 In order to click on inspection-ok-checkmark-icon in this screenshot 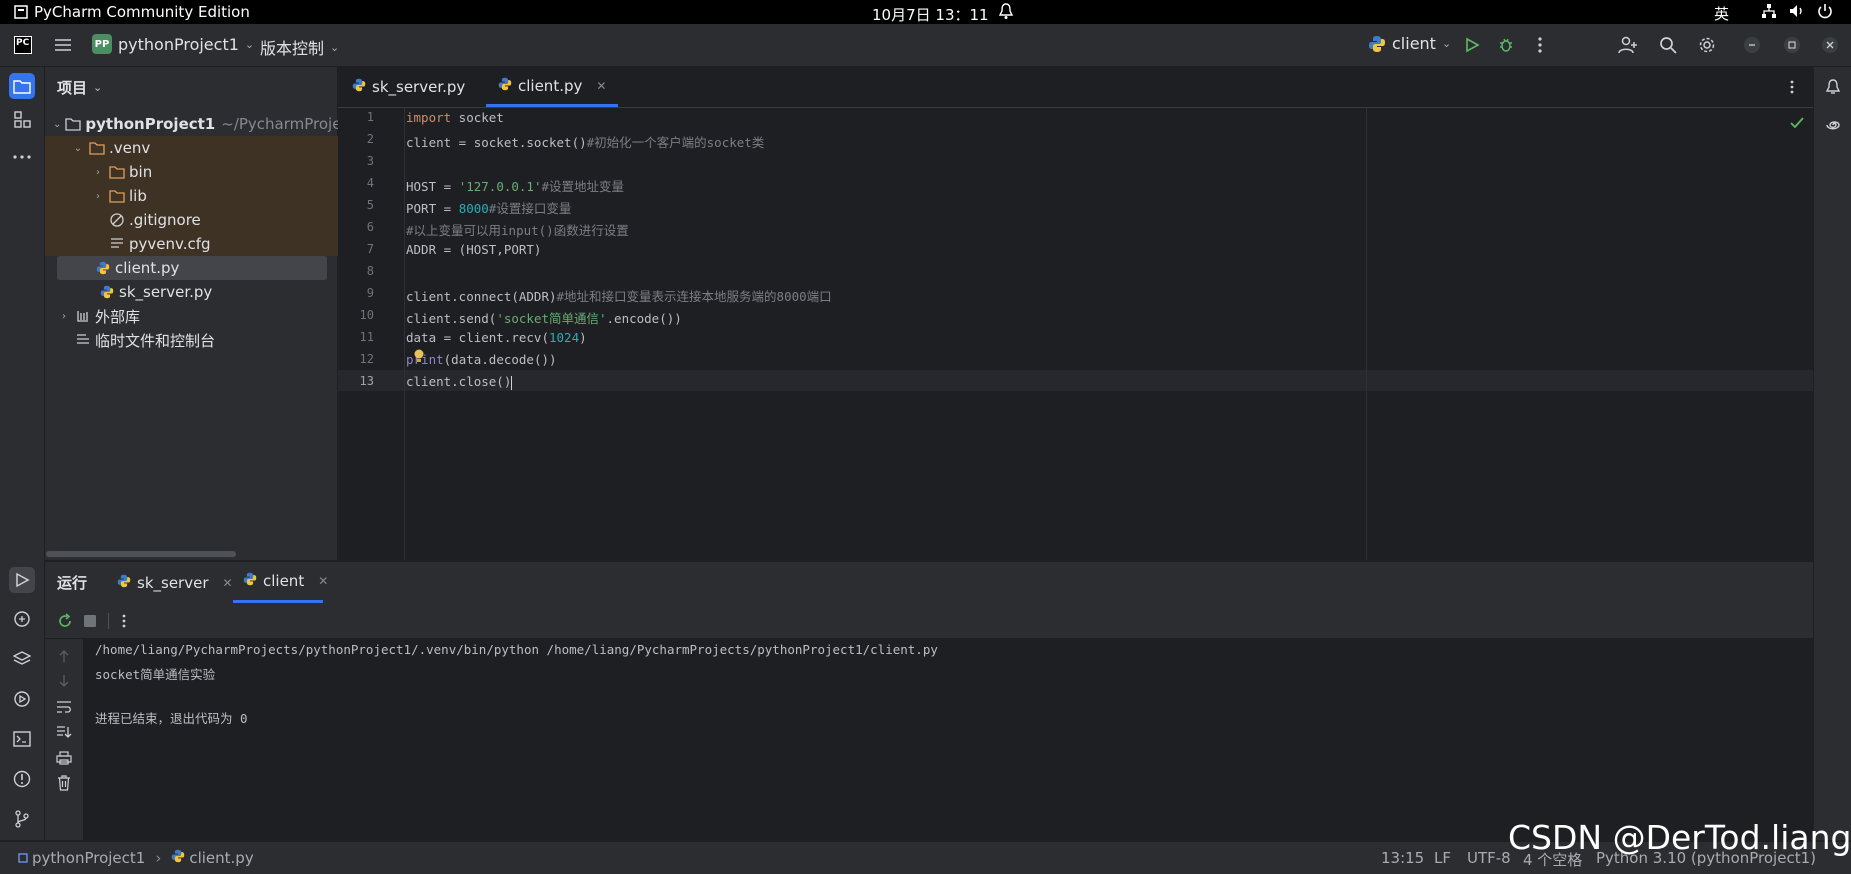, I will do `click(1797, 123)`.